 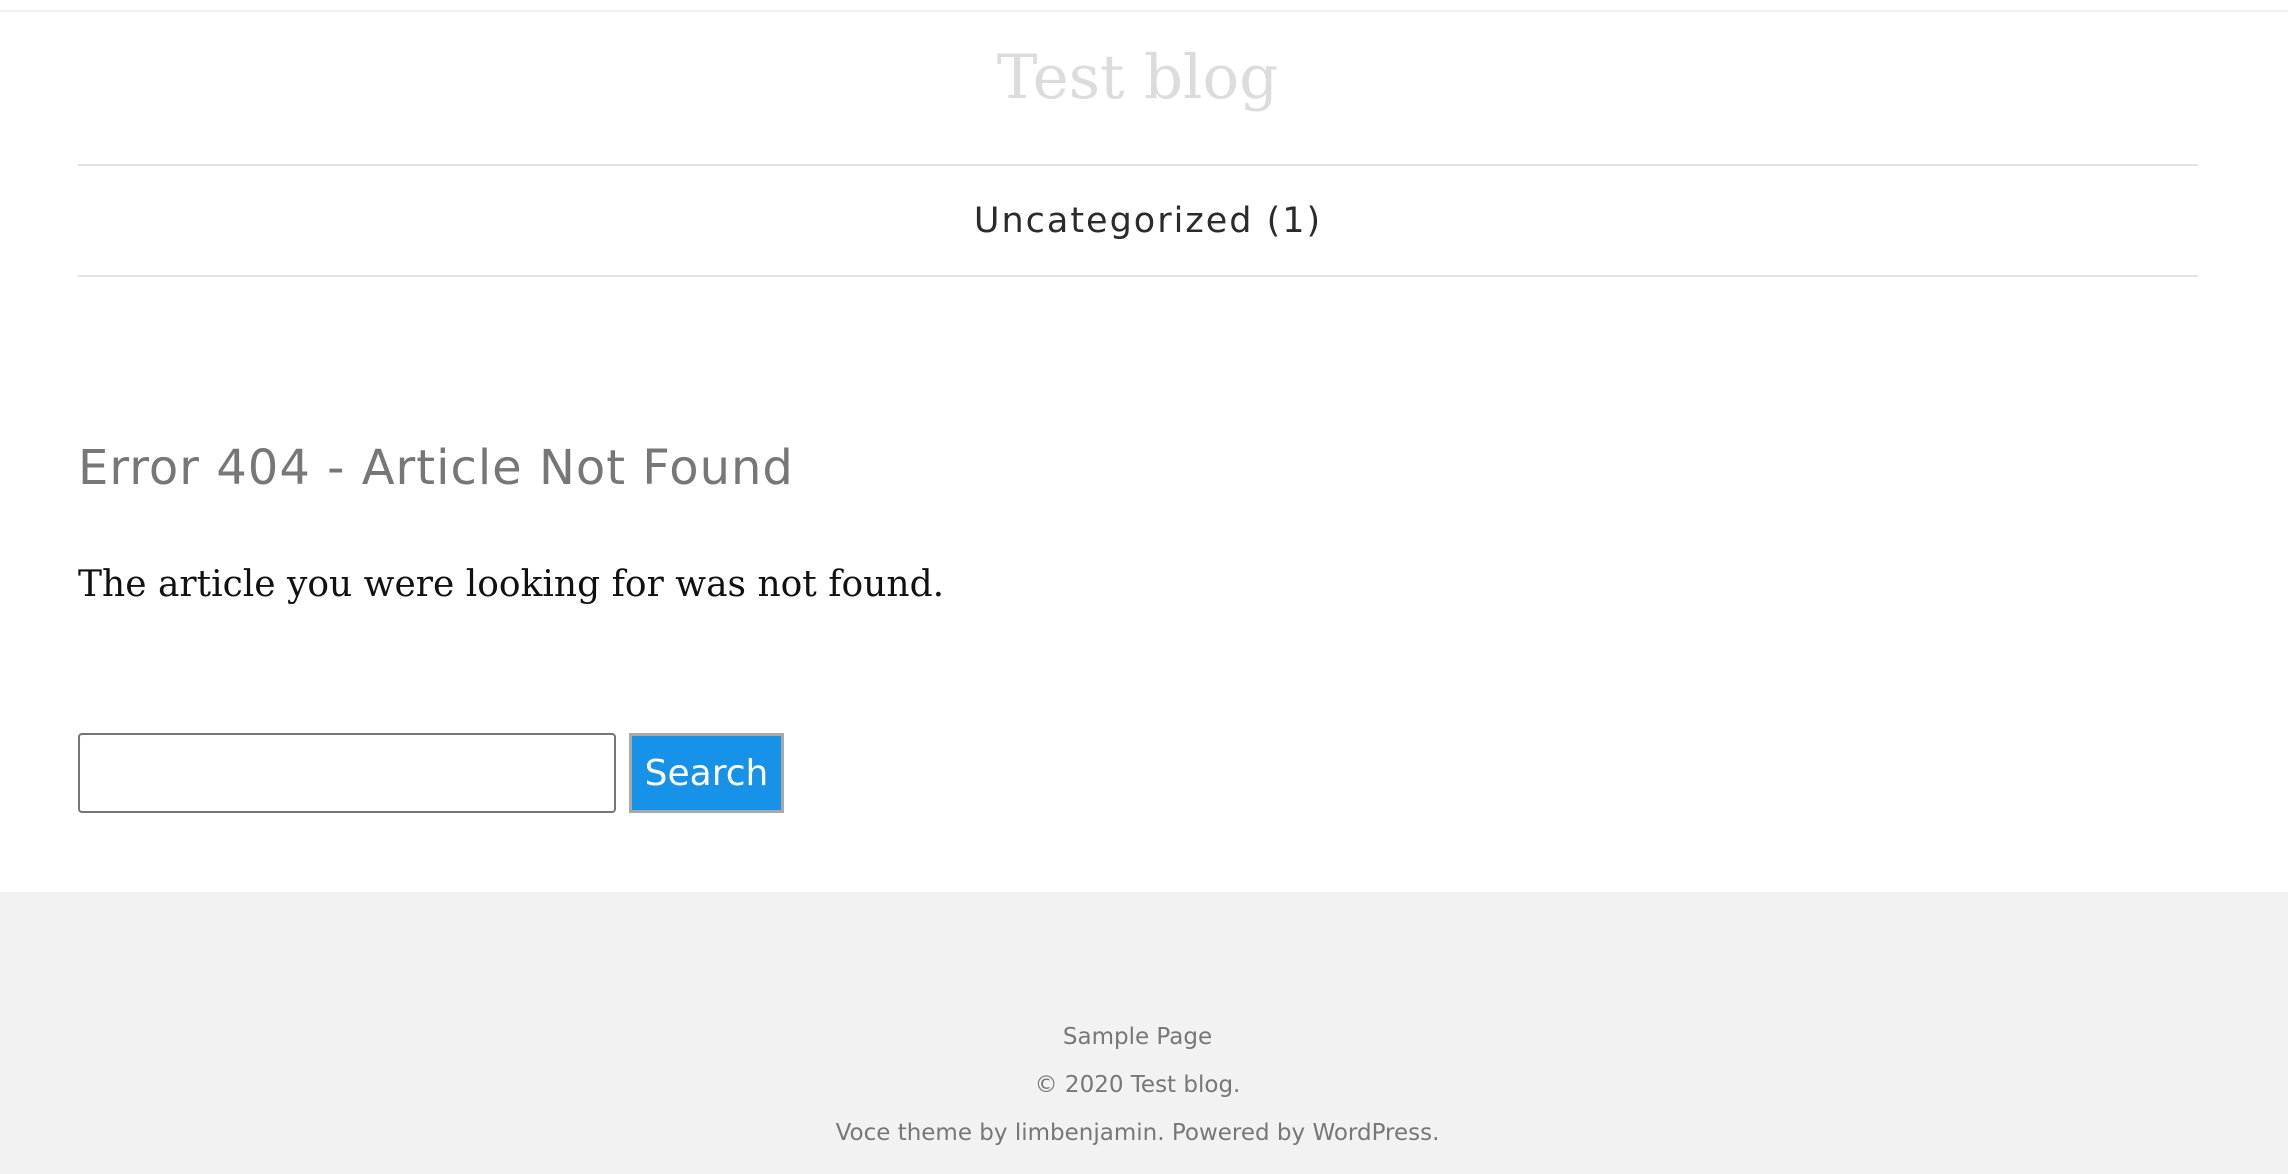 I want to click on category-nav: Uncategorized (1), so click(x=1138, y=220).